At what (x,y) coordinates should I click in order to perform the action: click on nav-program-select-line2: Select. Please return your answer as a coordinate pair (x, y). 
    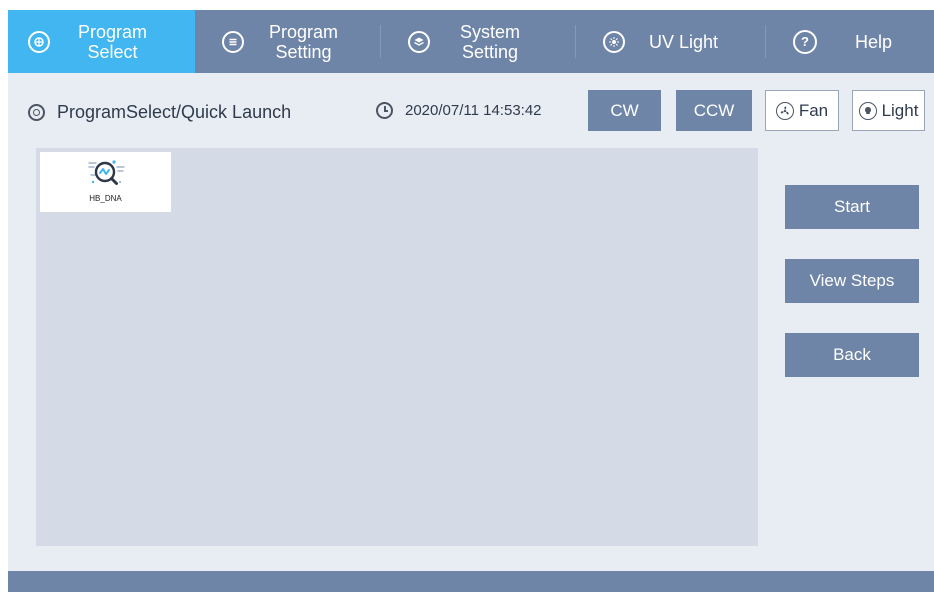
    Looking at the image, I should click on (112, 51).